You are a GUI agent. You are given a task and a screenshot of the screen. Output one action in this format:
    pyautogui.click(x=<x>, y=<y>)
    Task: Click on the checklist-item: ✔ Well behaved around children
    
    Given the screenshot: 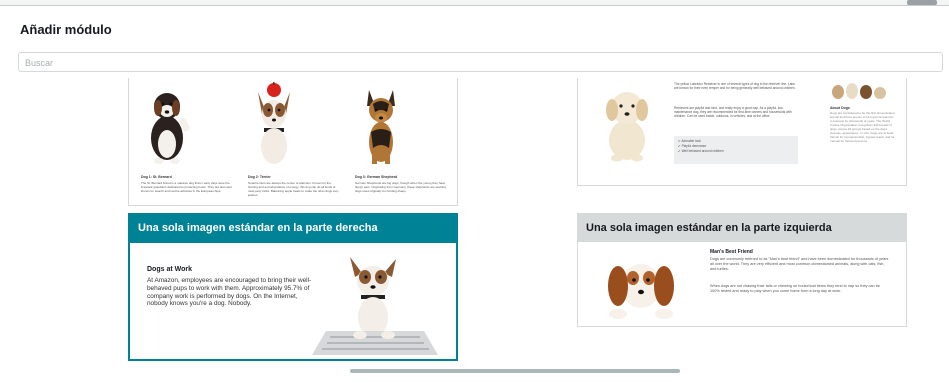 What is the action you would take?
    pyautogui.click(x=701, y=151)
    